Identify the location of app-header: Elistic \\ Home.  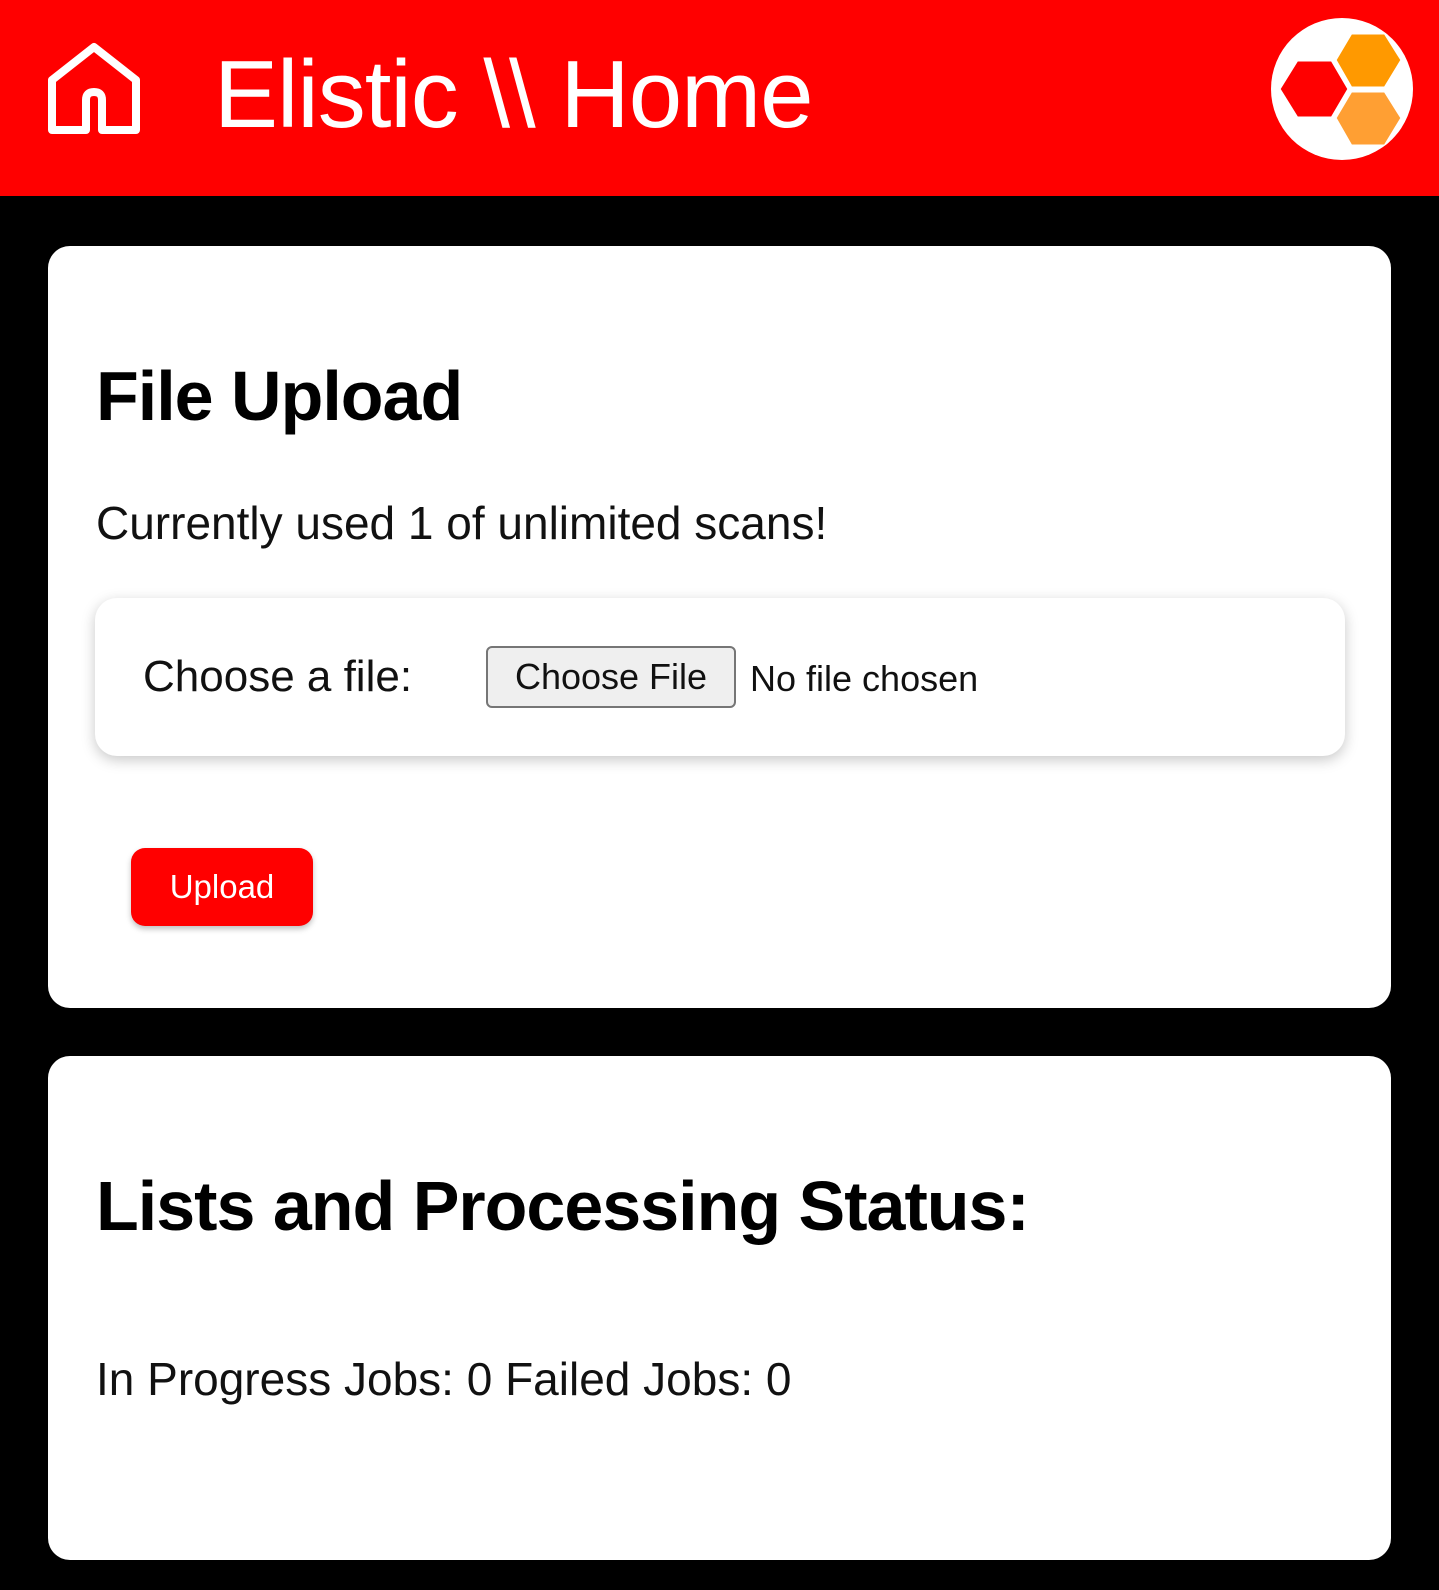
(719, 98).